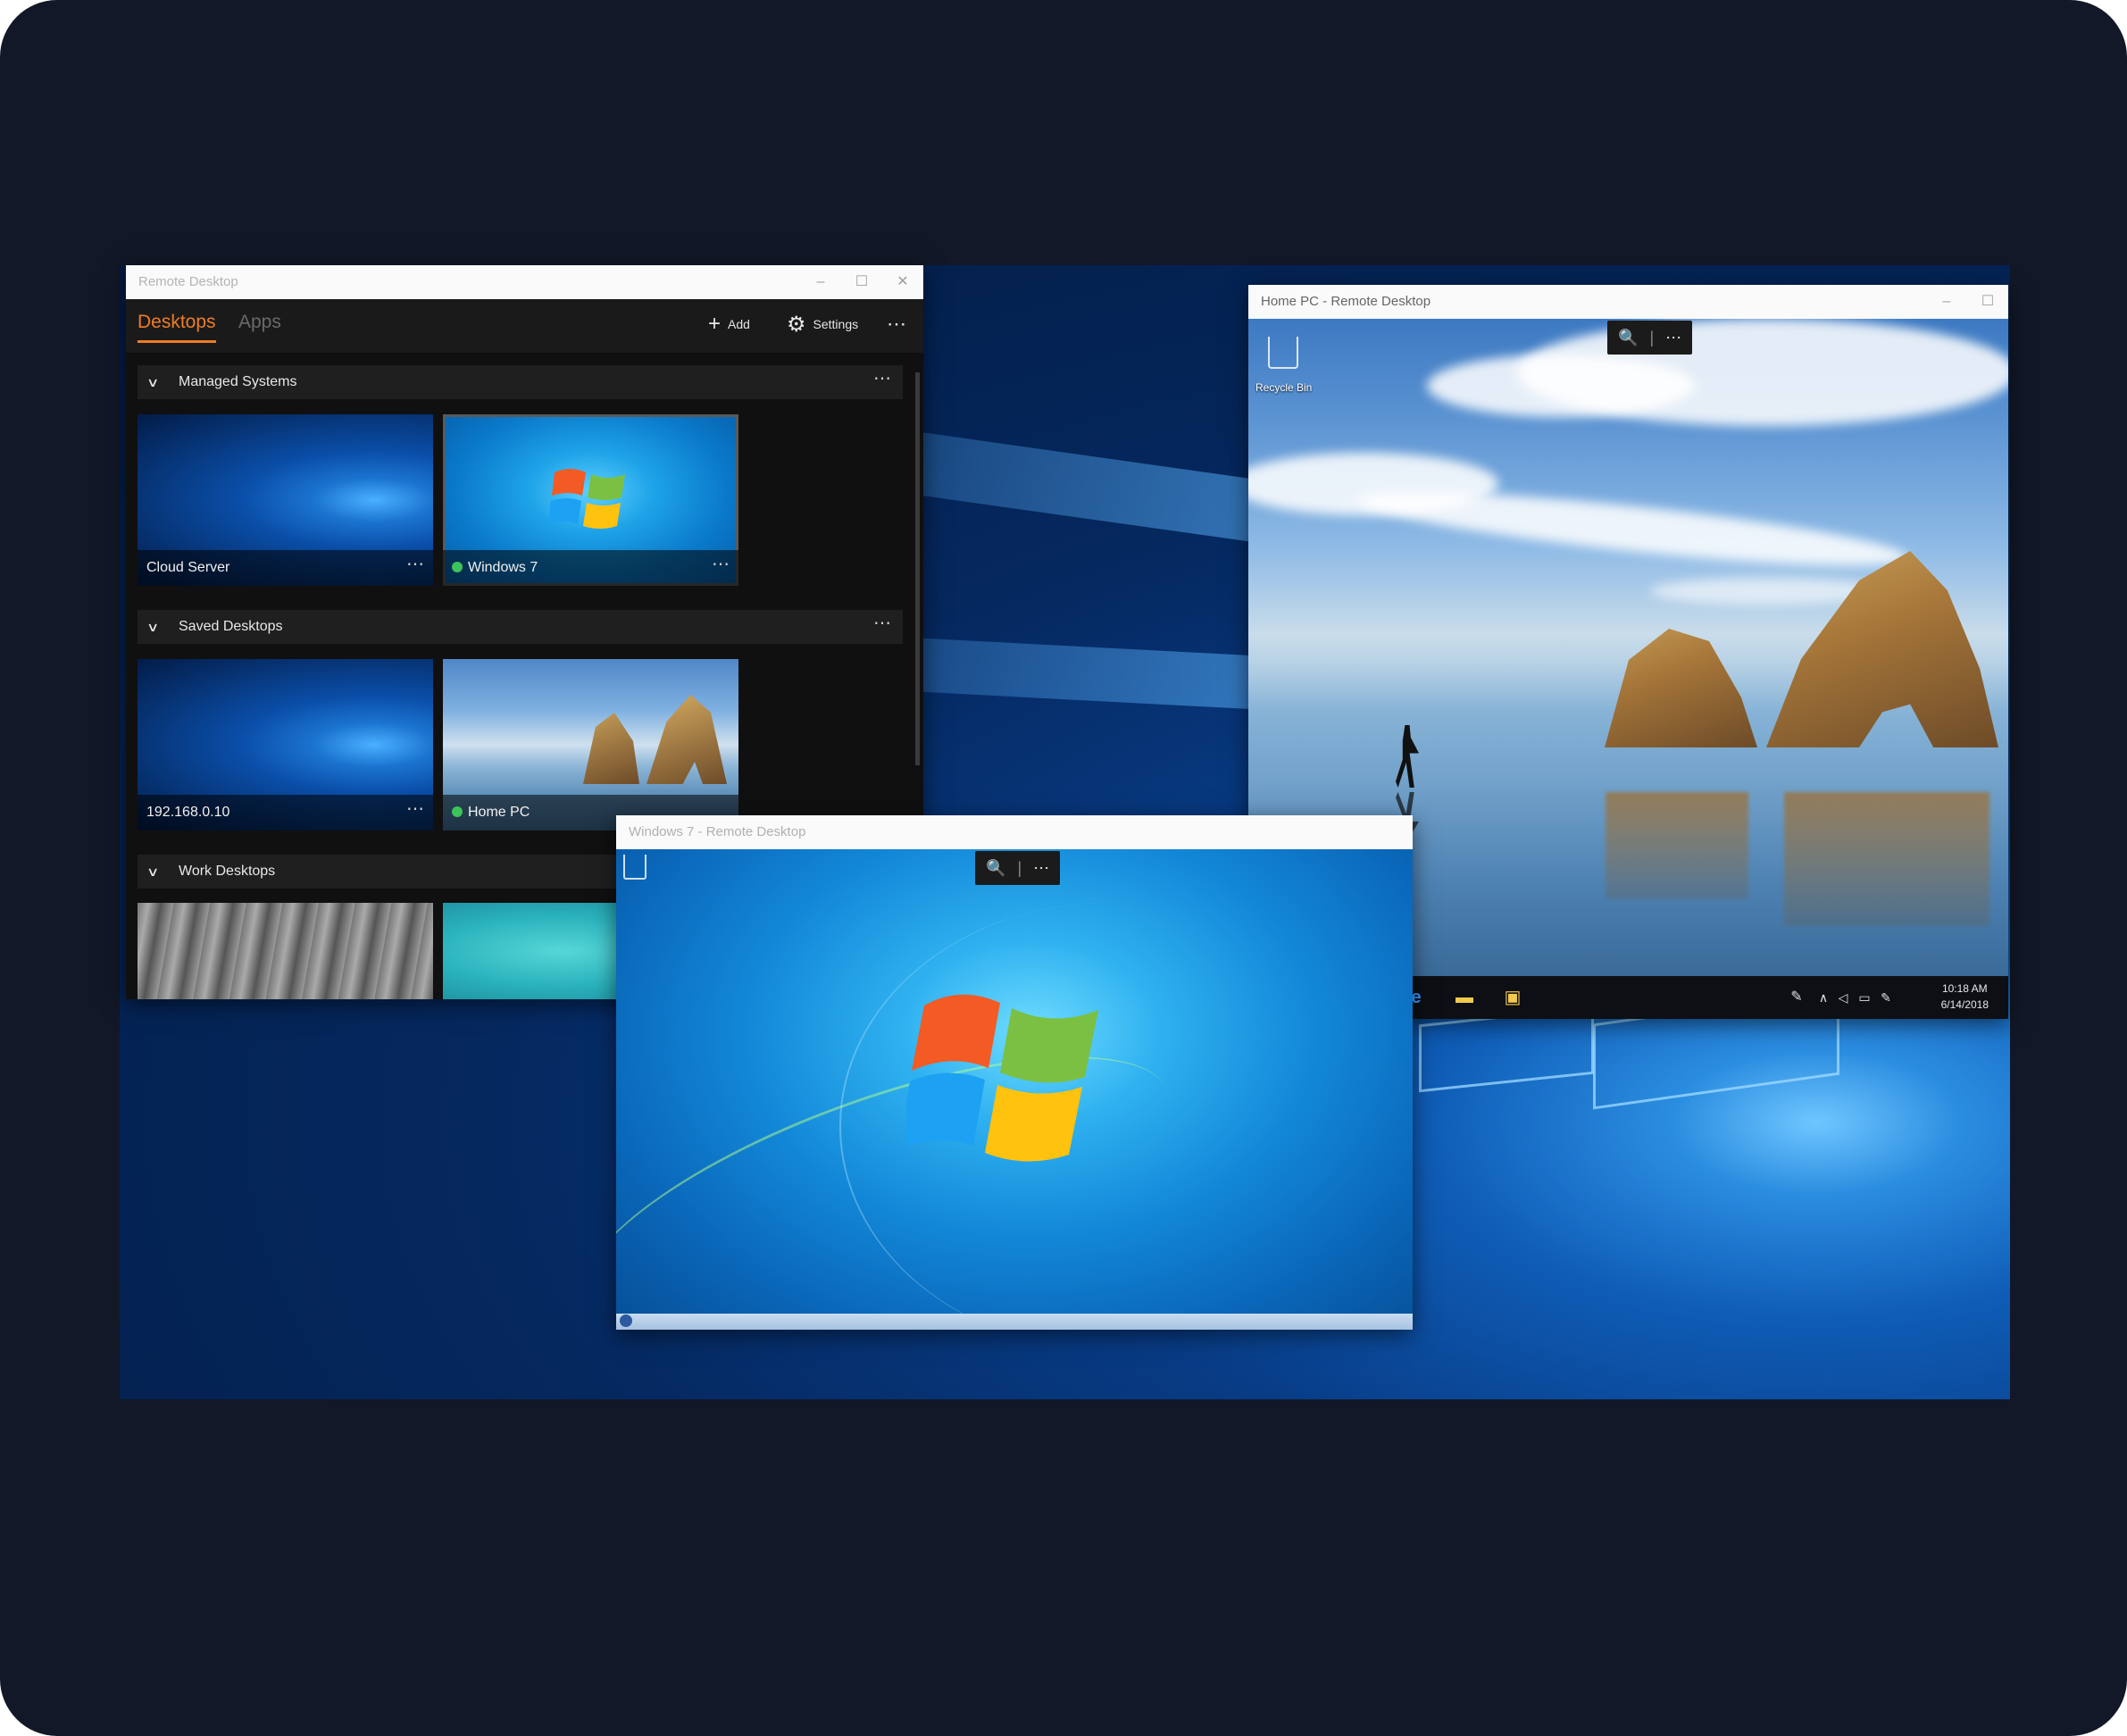 Image resolution: width=2127 pixels, height=1736 pixels. I want to click on desktop-tile-cloud-server: Cloud Server ⋯, so click(285, 500).